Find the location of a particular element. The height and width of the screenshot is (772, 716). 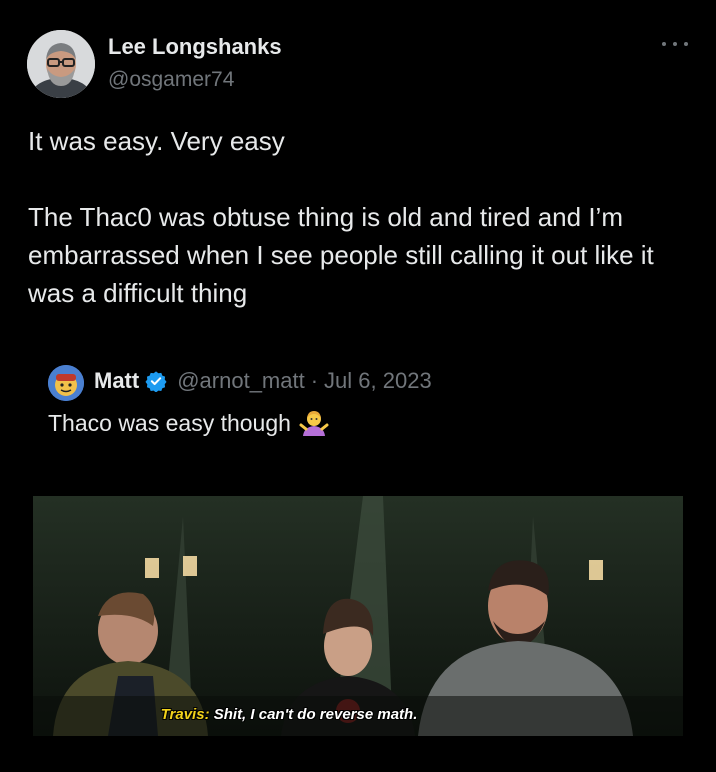

quoted-display-name: Matt is located at coordinates (116, 381).